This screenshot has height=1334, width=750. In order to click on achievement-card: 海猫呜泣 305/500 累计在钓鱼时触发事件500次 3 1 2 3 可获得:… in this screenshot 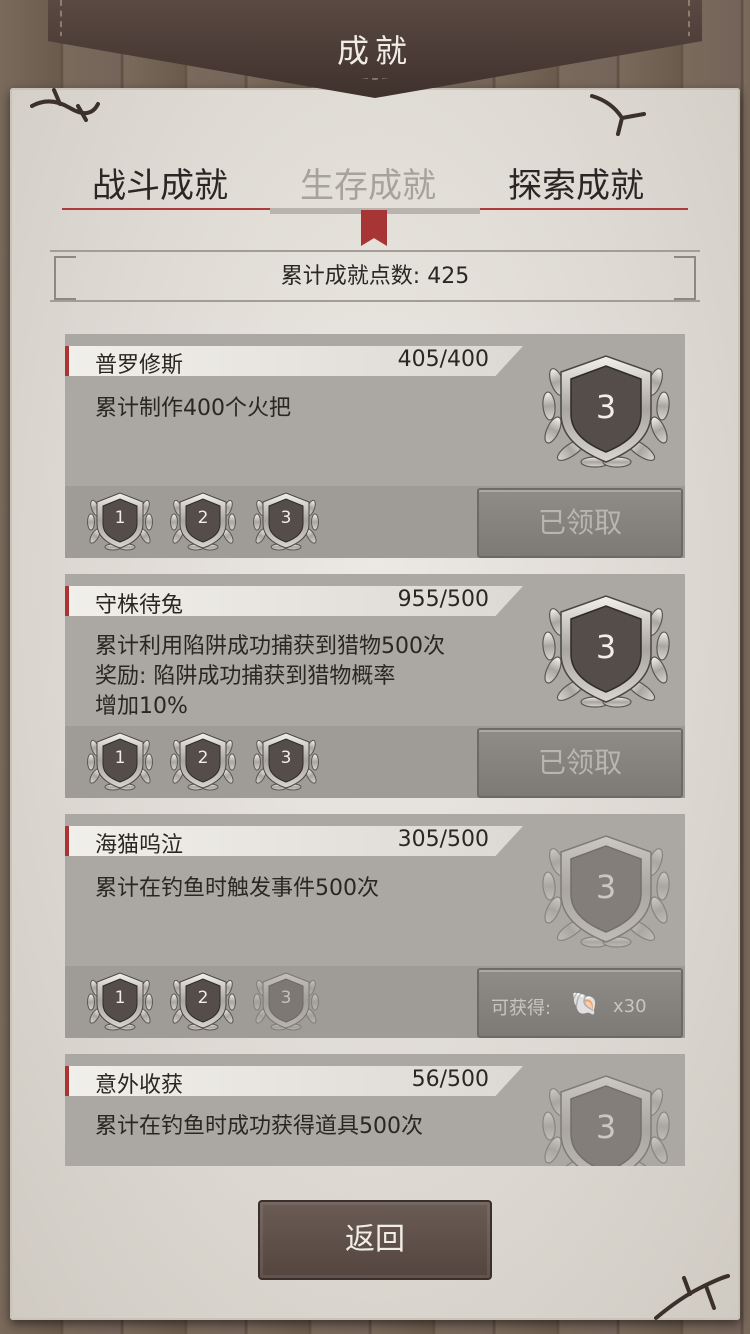, I will do `click(375, 926)`.